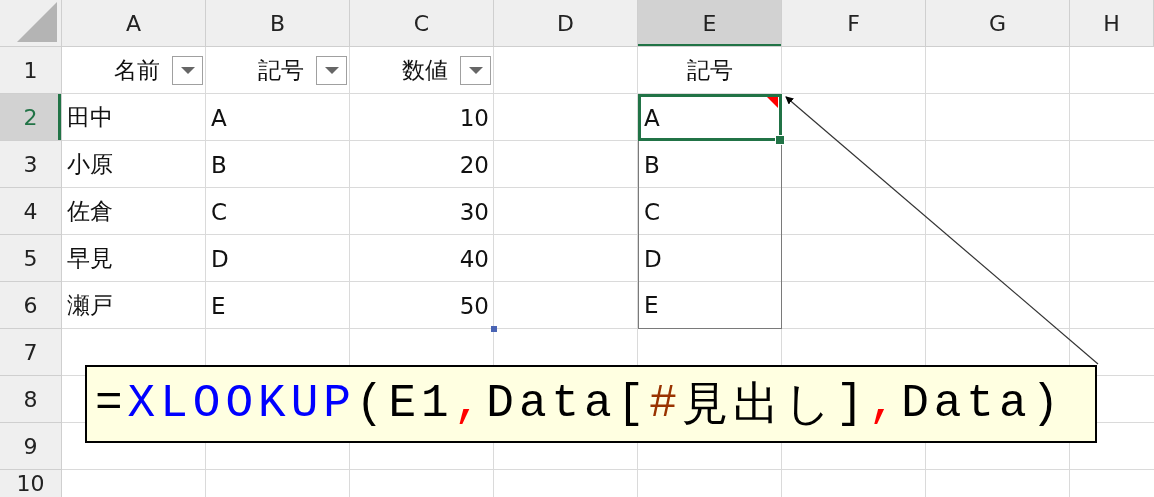 The width and height of the screenshot is (1154, 497). I want to click on row-header: 4, so click(31, 211).